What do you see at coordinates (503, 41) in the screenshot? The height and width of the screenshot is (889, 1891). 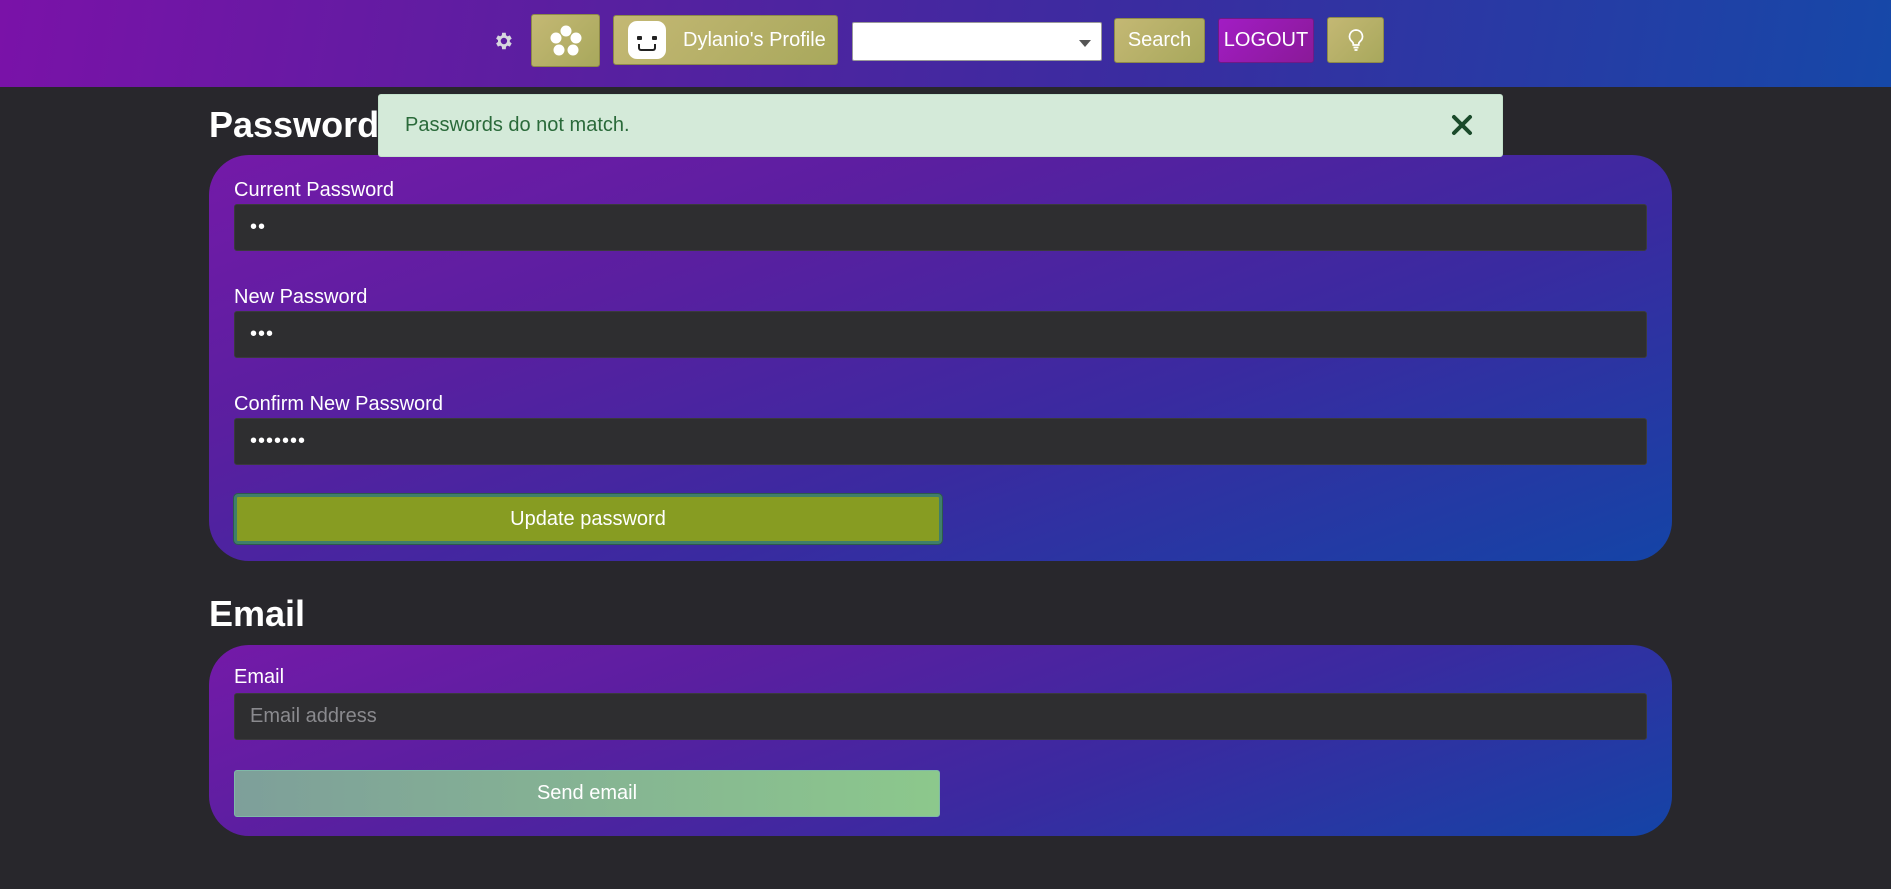 I see `settings-gear-icon` at bounding box center [503, 41].